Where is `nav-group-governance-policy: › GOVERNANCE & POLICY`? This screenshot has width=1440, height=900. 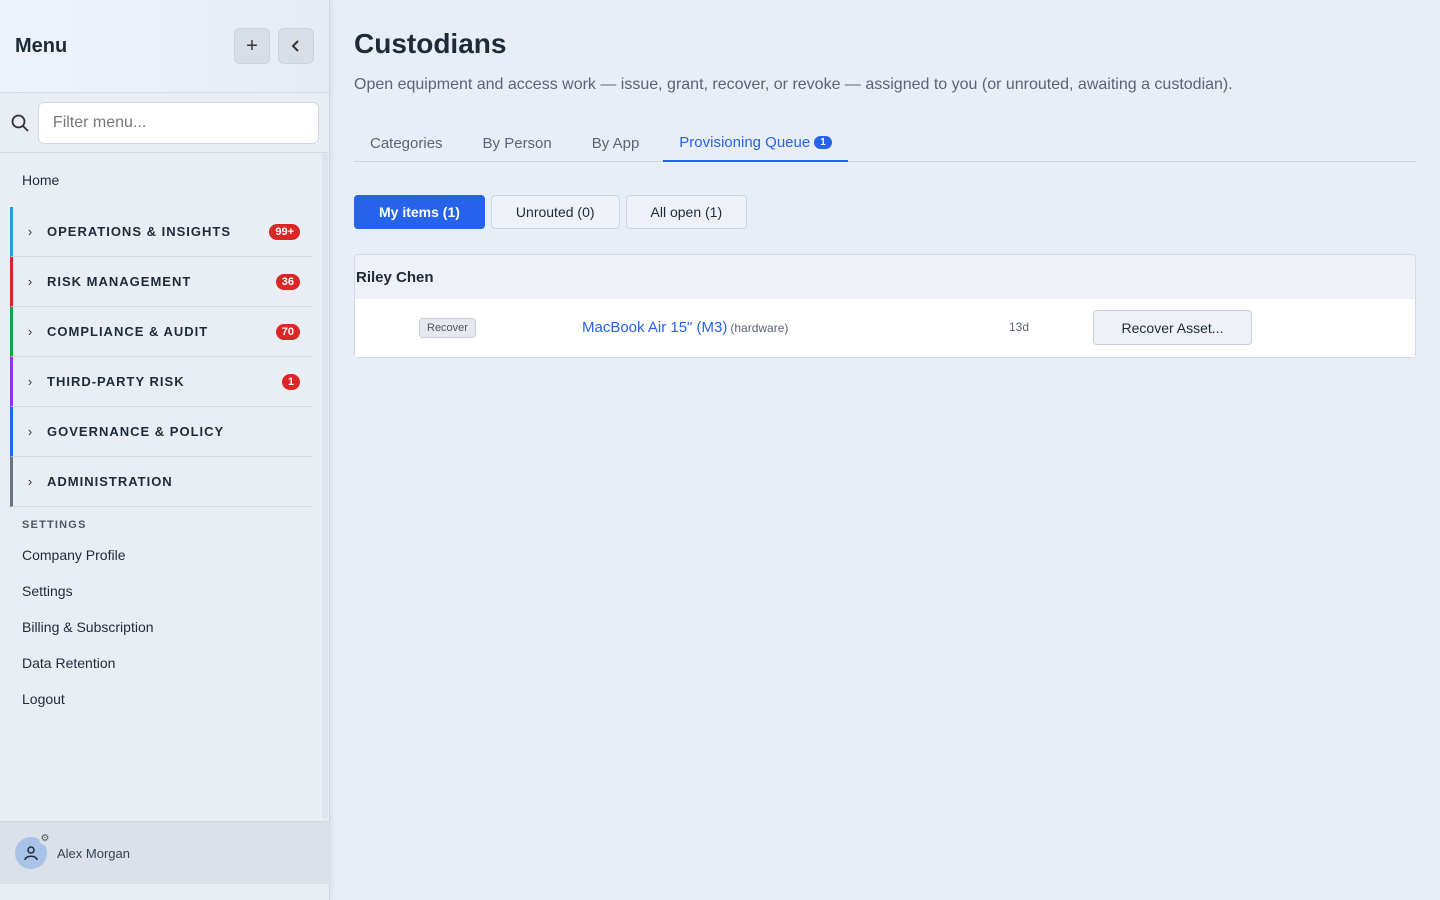 nav-group-governance-policy: › GOVERNANCE & POLICY is located at coordinates (161, 432).